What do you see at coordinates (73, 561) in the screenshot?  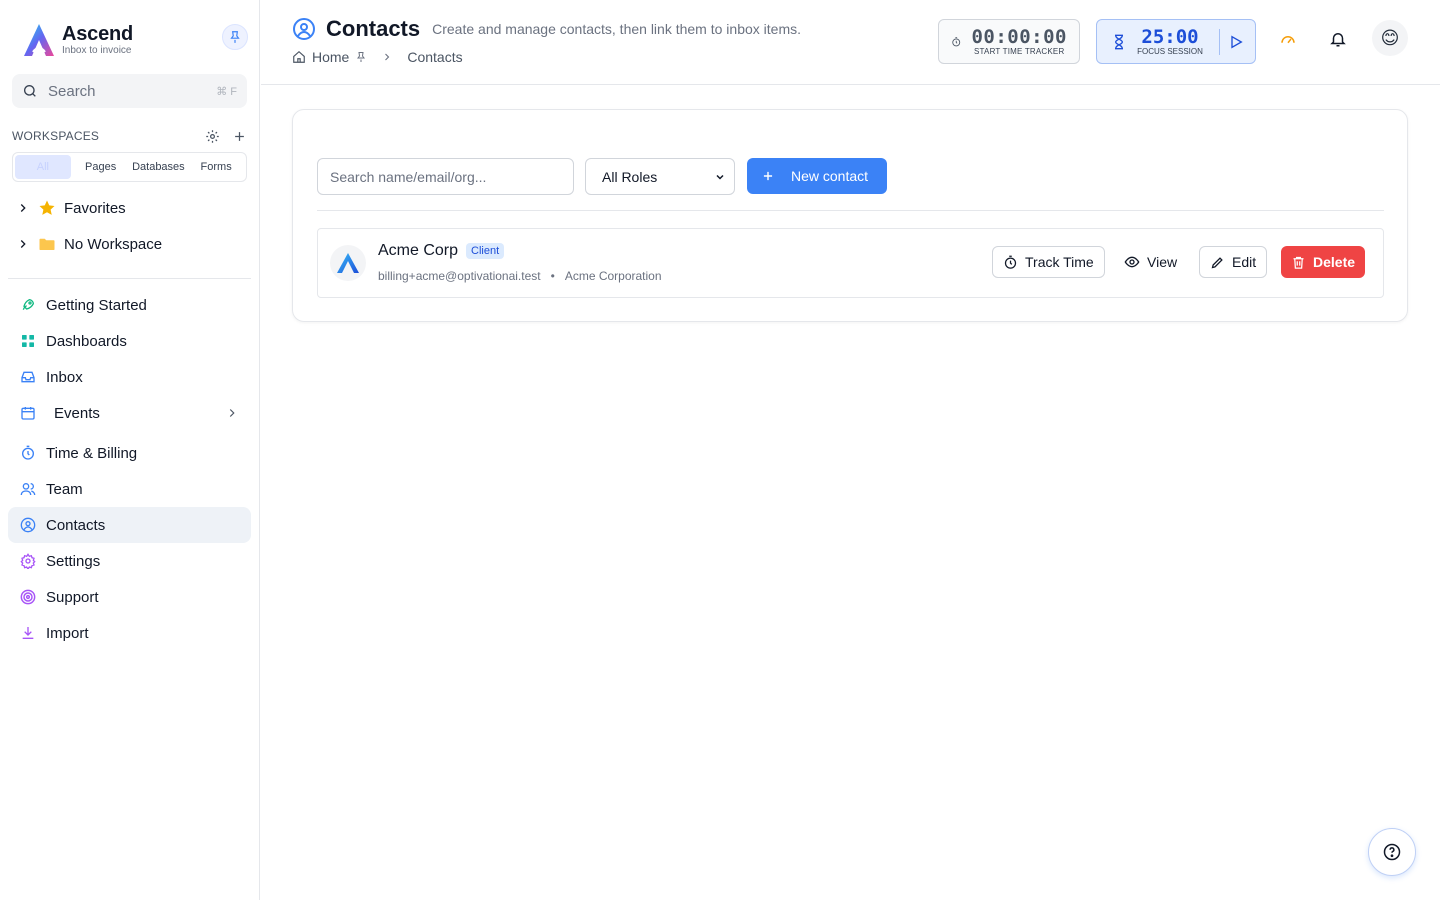 I see `nav-label: Settings` at bounding box center [73, 561].